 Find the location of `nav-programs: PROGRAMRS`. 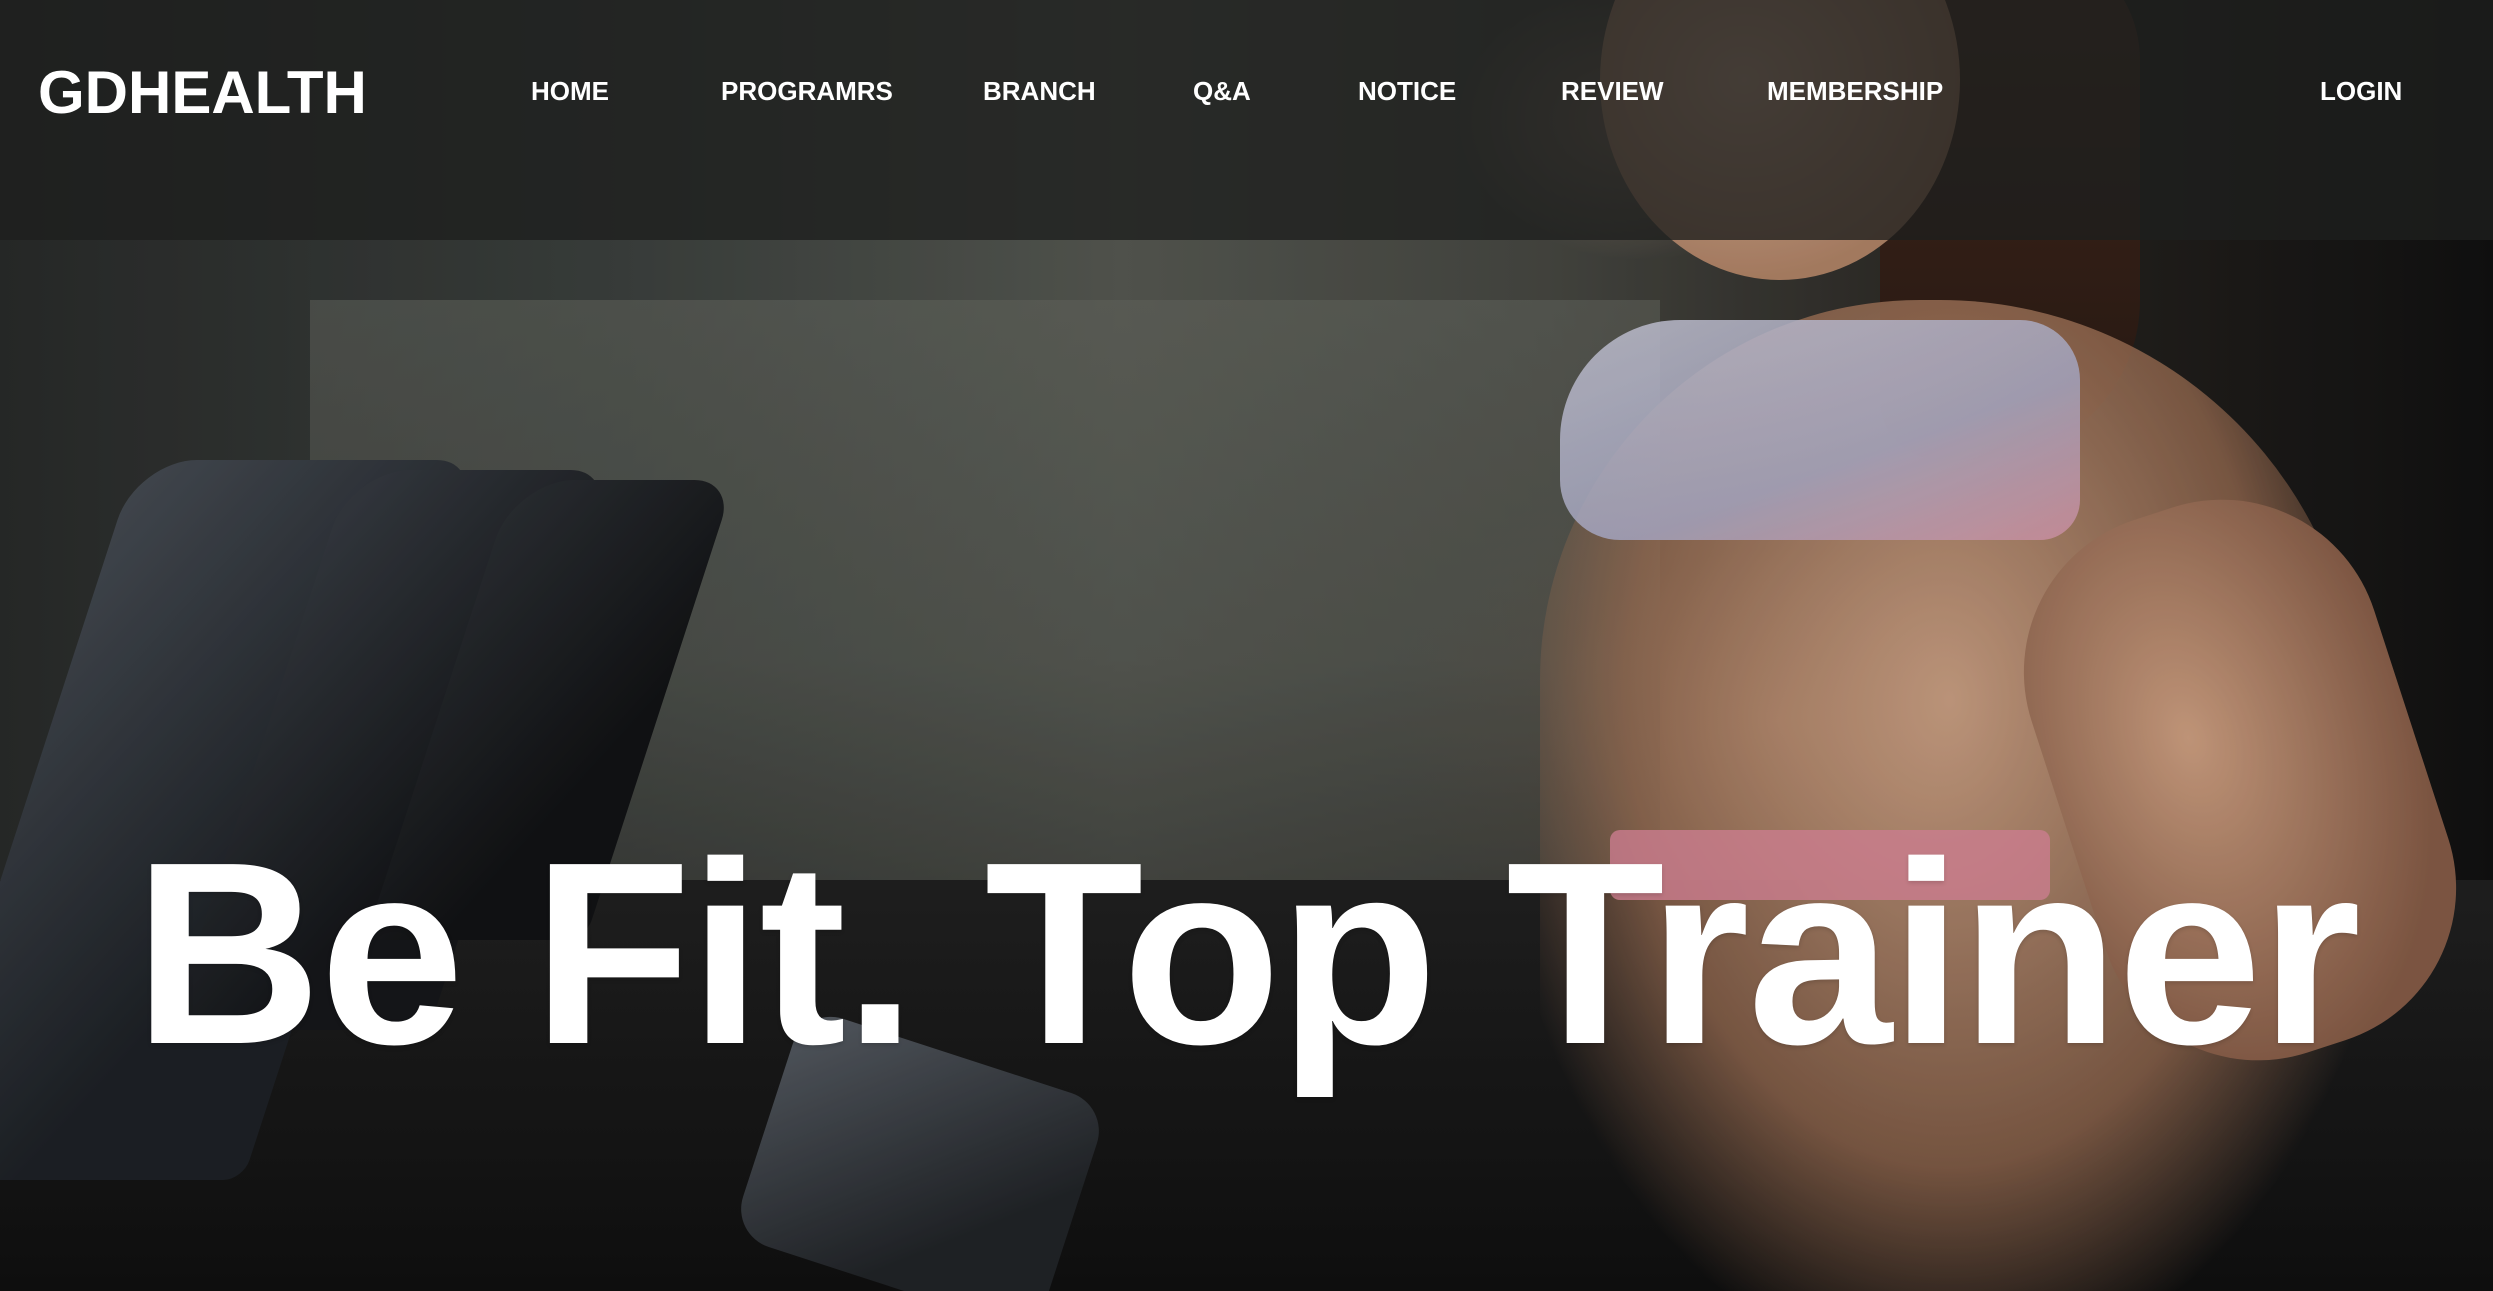

nav-programs: PROGRAMRS is located at coordinates (807, 91).